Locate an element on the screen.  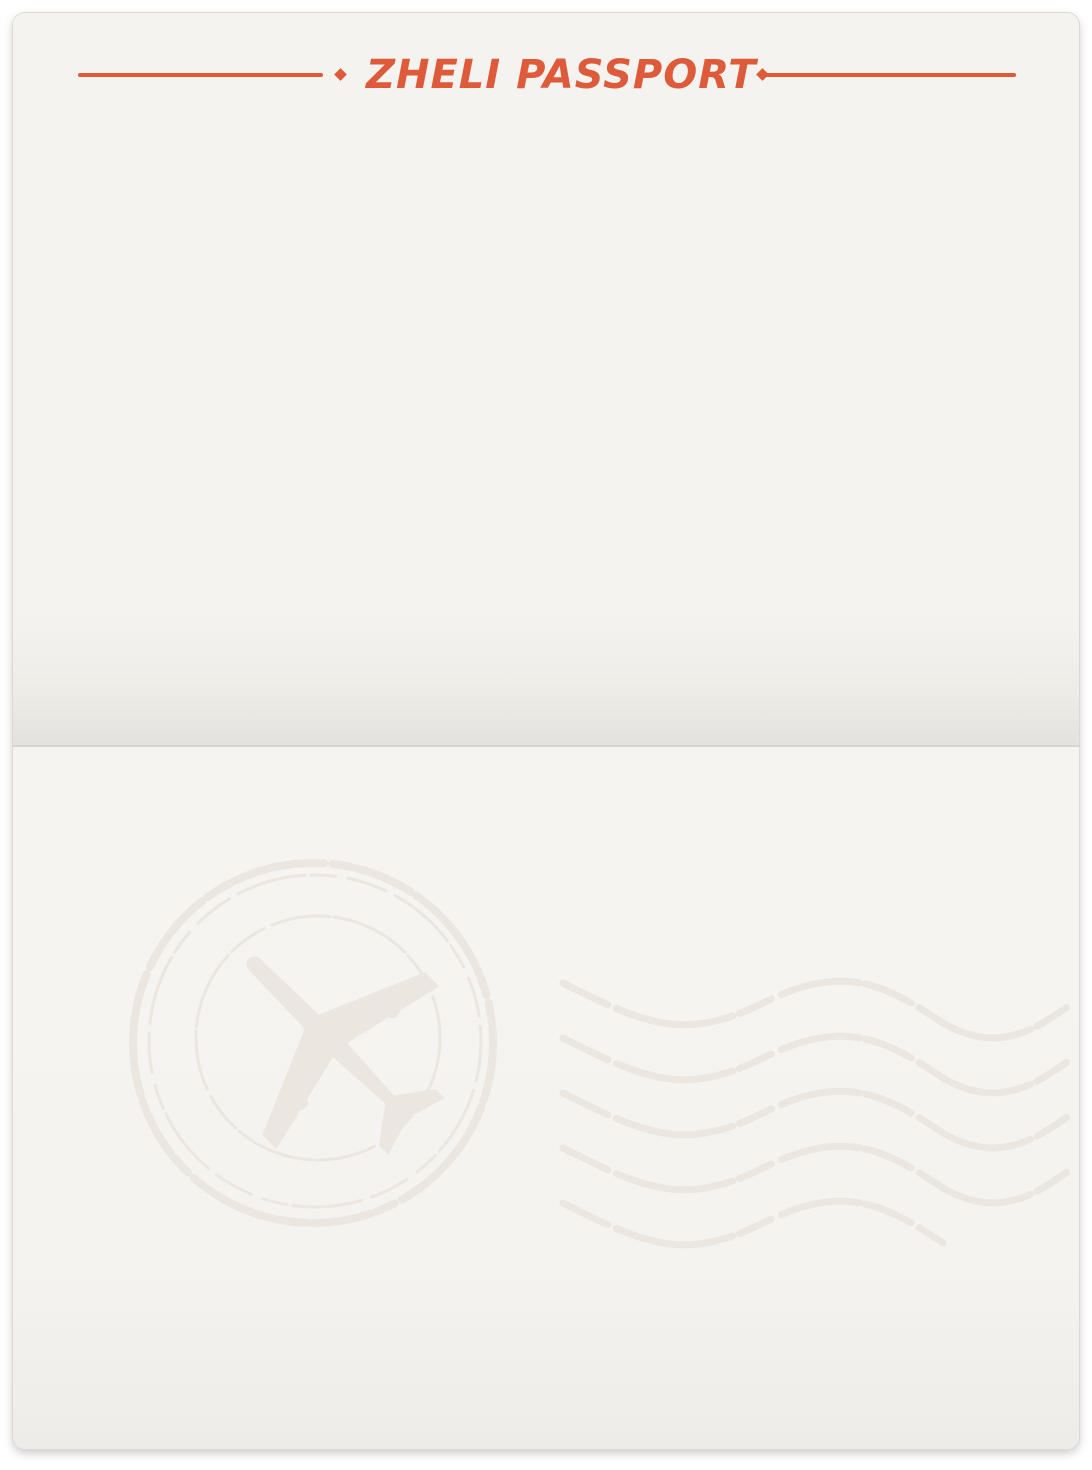
header-rule-left is located at coordinates (200, 75).